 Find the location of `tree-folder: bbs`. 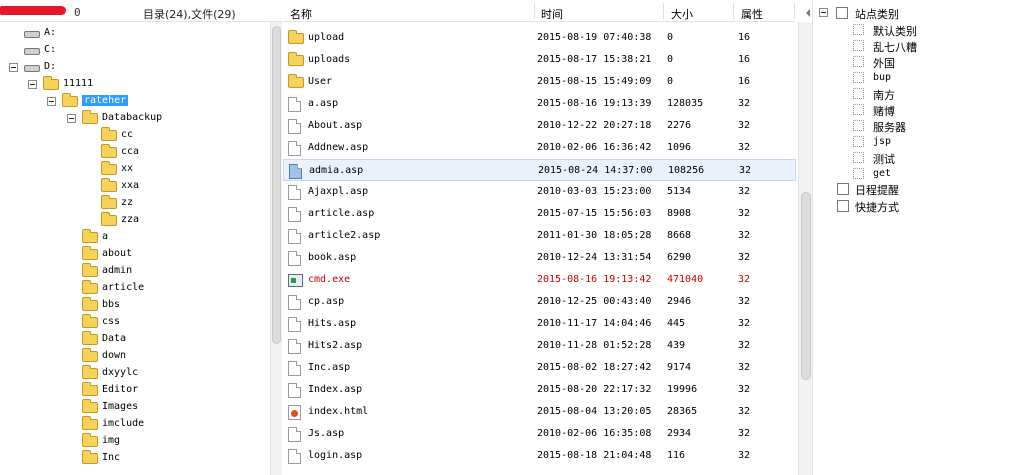

tree-folder: bbs is located at coordinates (135, 305).